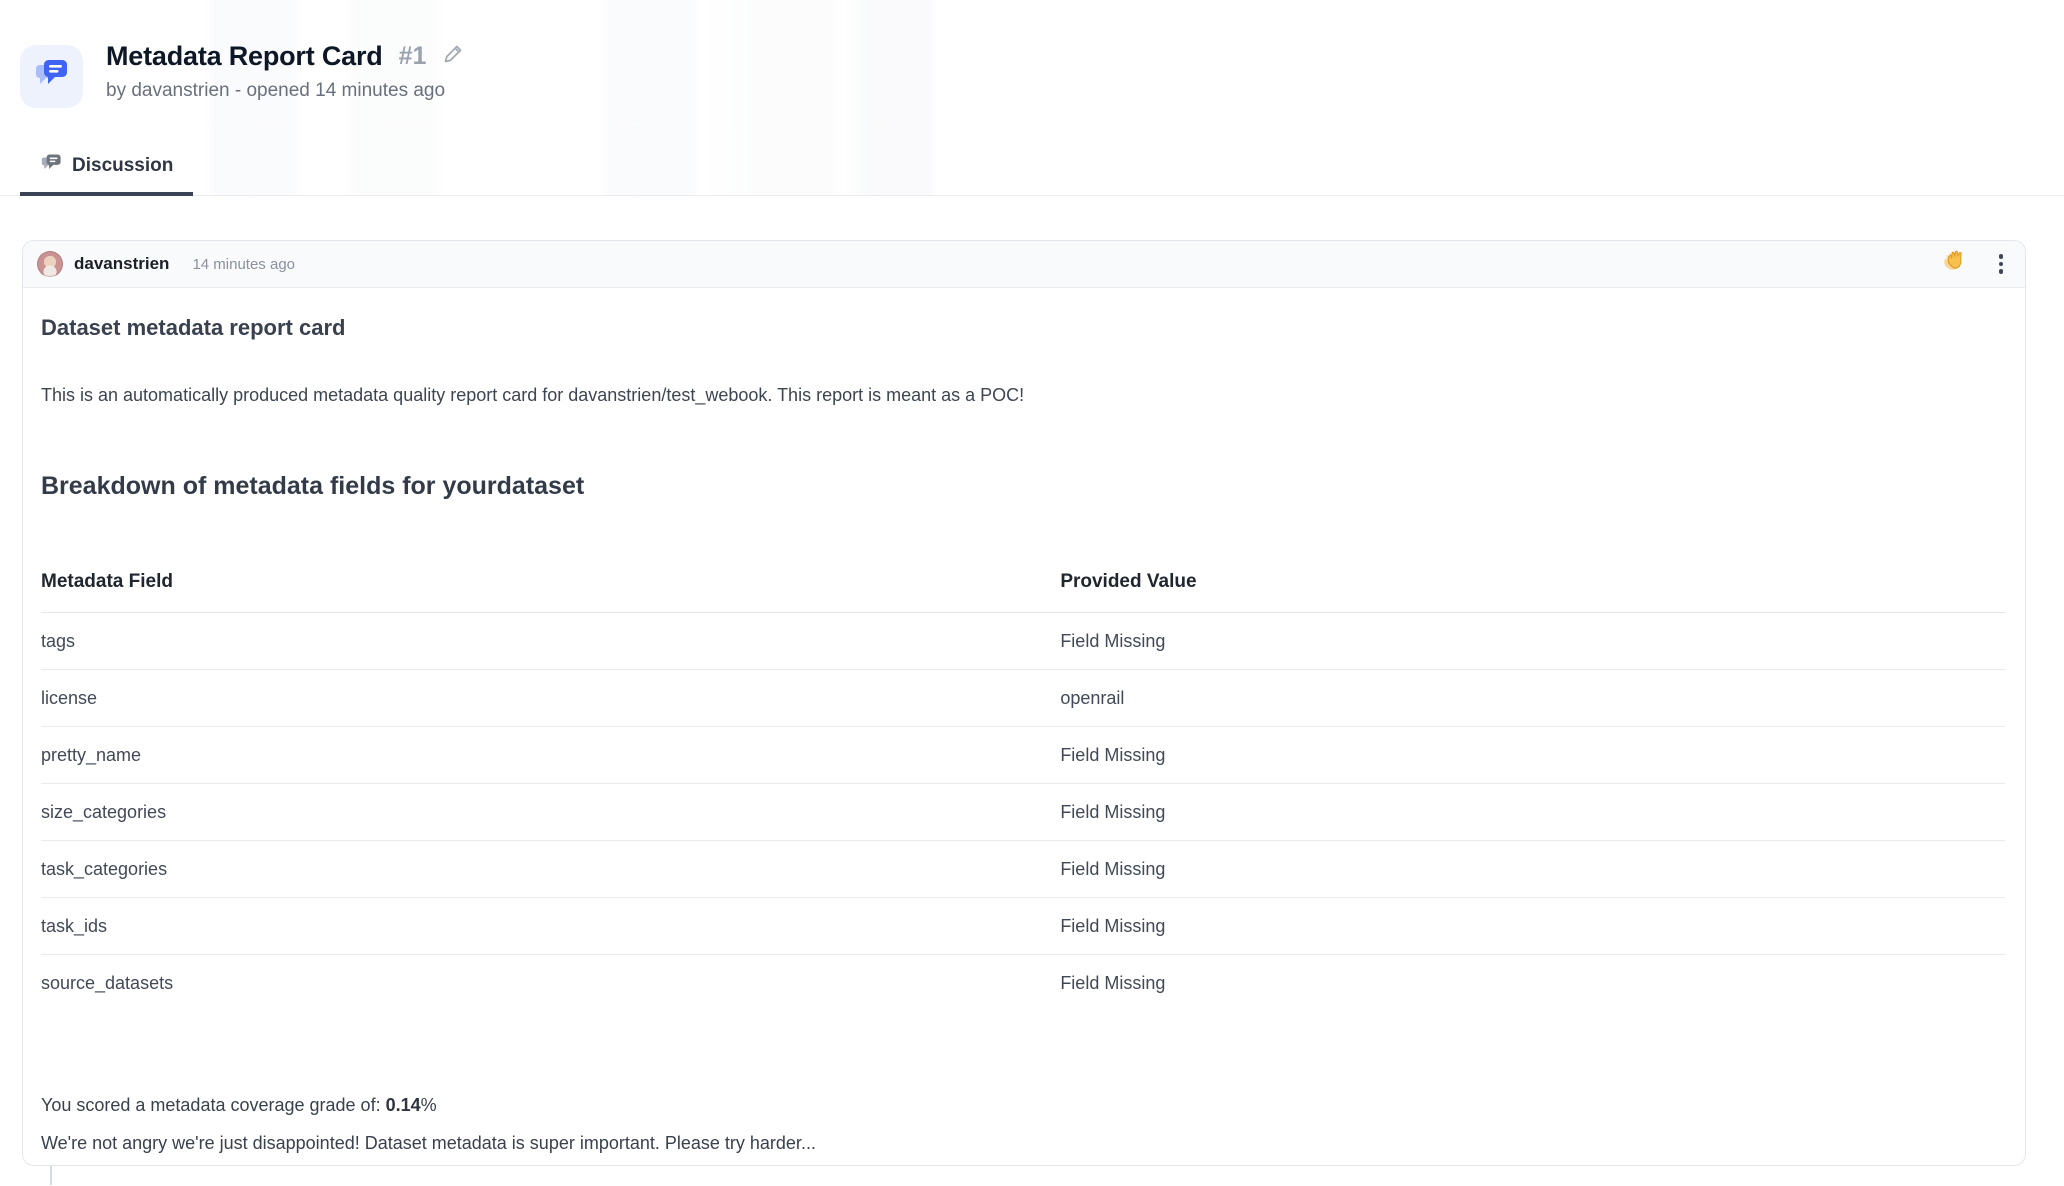 The width and height of the screenshot is (2064, 1186). I want to click on cell-provided-value: openrail, so click(1532, 698).